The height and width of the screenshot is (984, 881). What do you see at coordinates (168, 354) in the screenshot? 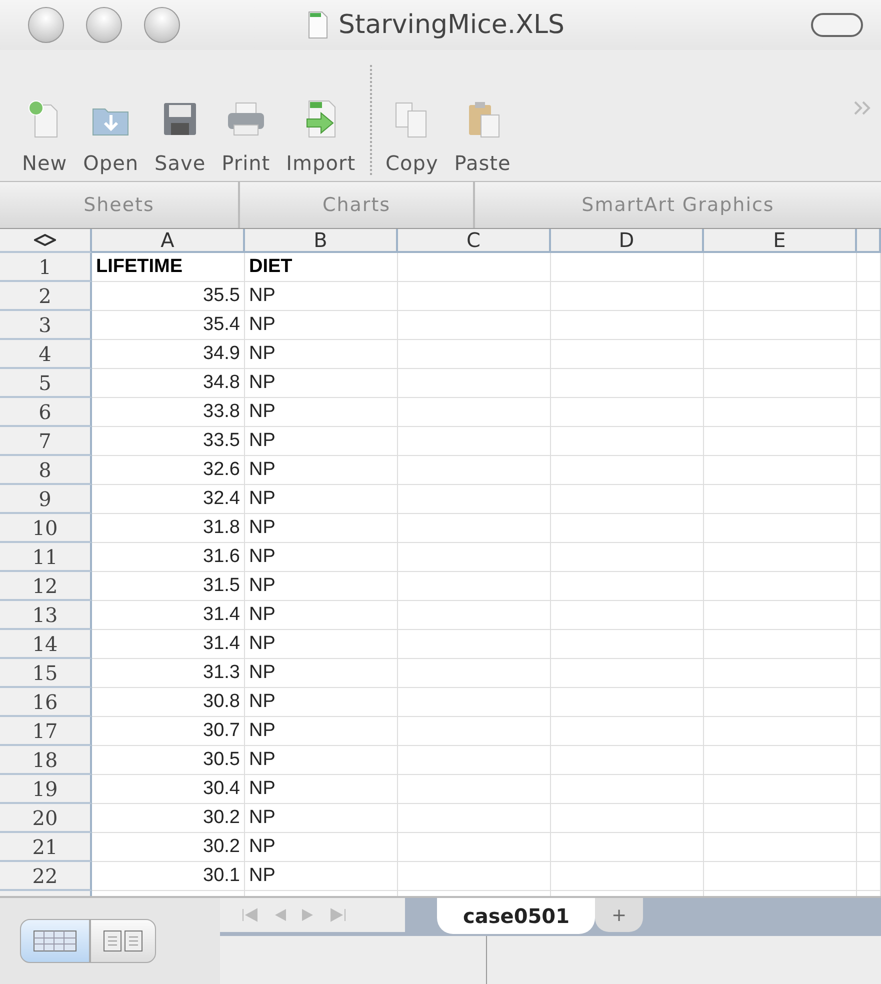
I see `table-cell: 34.9` at bounding box center [168, 354].